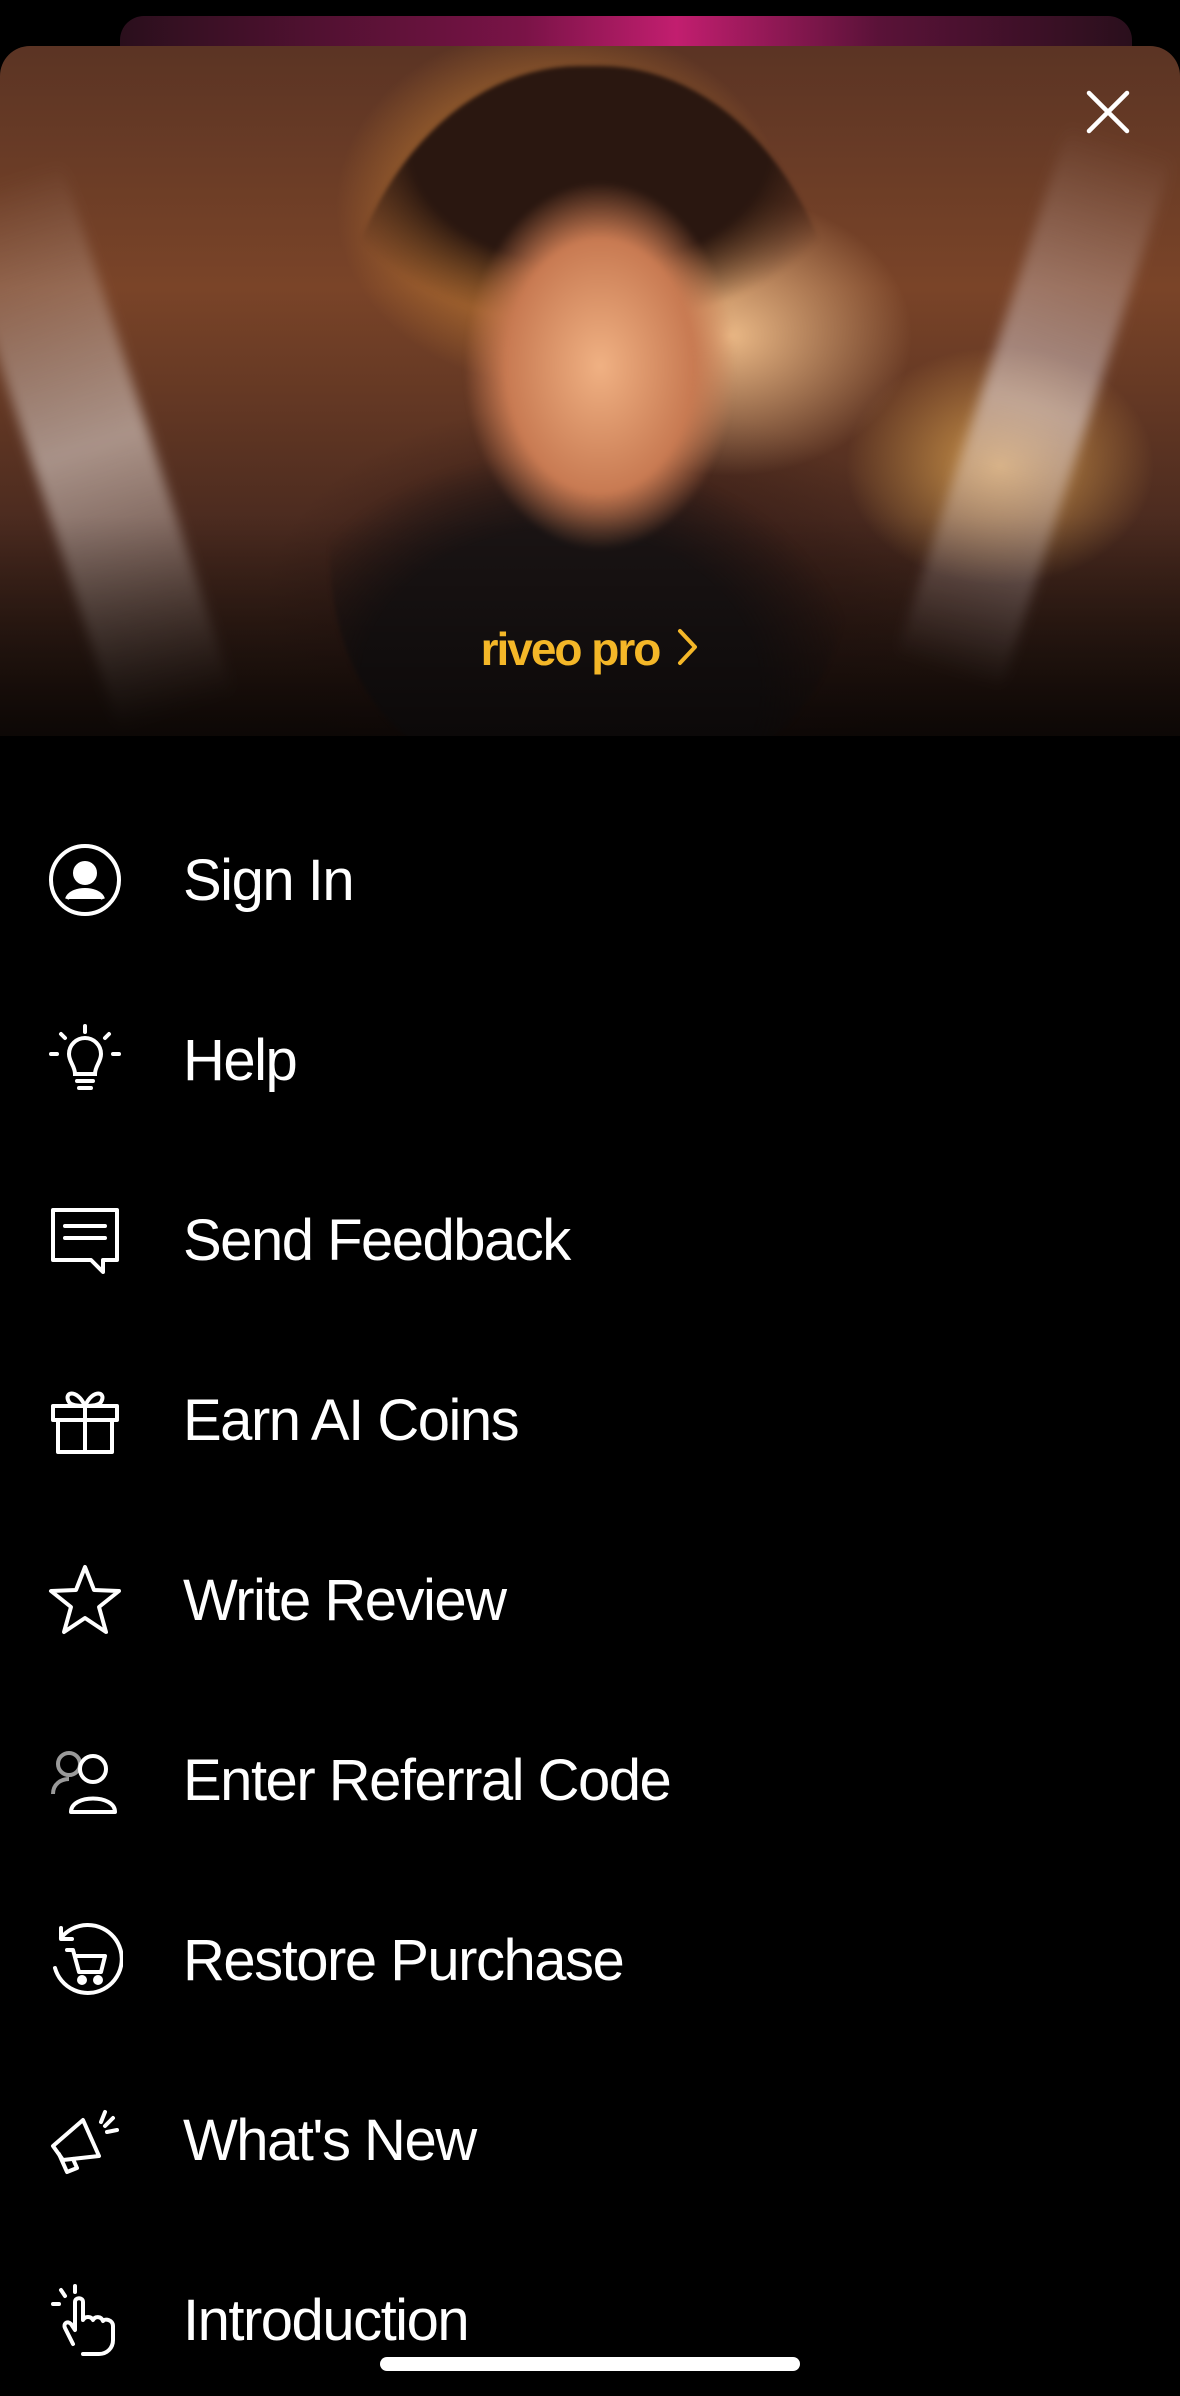 The image size is (1180, 2396). What do you see at coordinates (590, 880) in the screenshot?
I see `menu-item-sign-in: Sign In` at bounding box center [590, 880].